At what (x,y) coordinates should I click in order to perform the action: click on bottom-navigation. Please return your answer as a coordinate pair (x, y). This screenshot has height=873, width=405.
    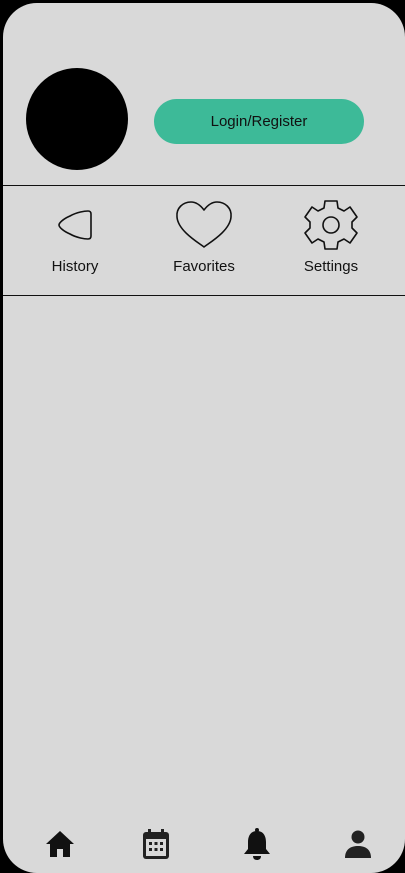
    Looking at the image, I should click on (204, 843).